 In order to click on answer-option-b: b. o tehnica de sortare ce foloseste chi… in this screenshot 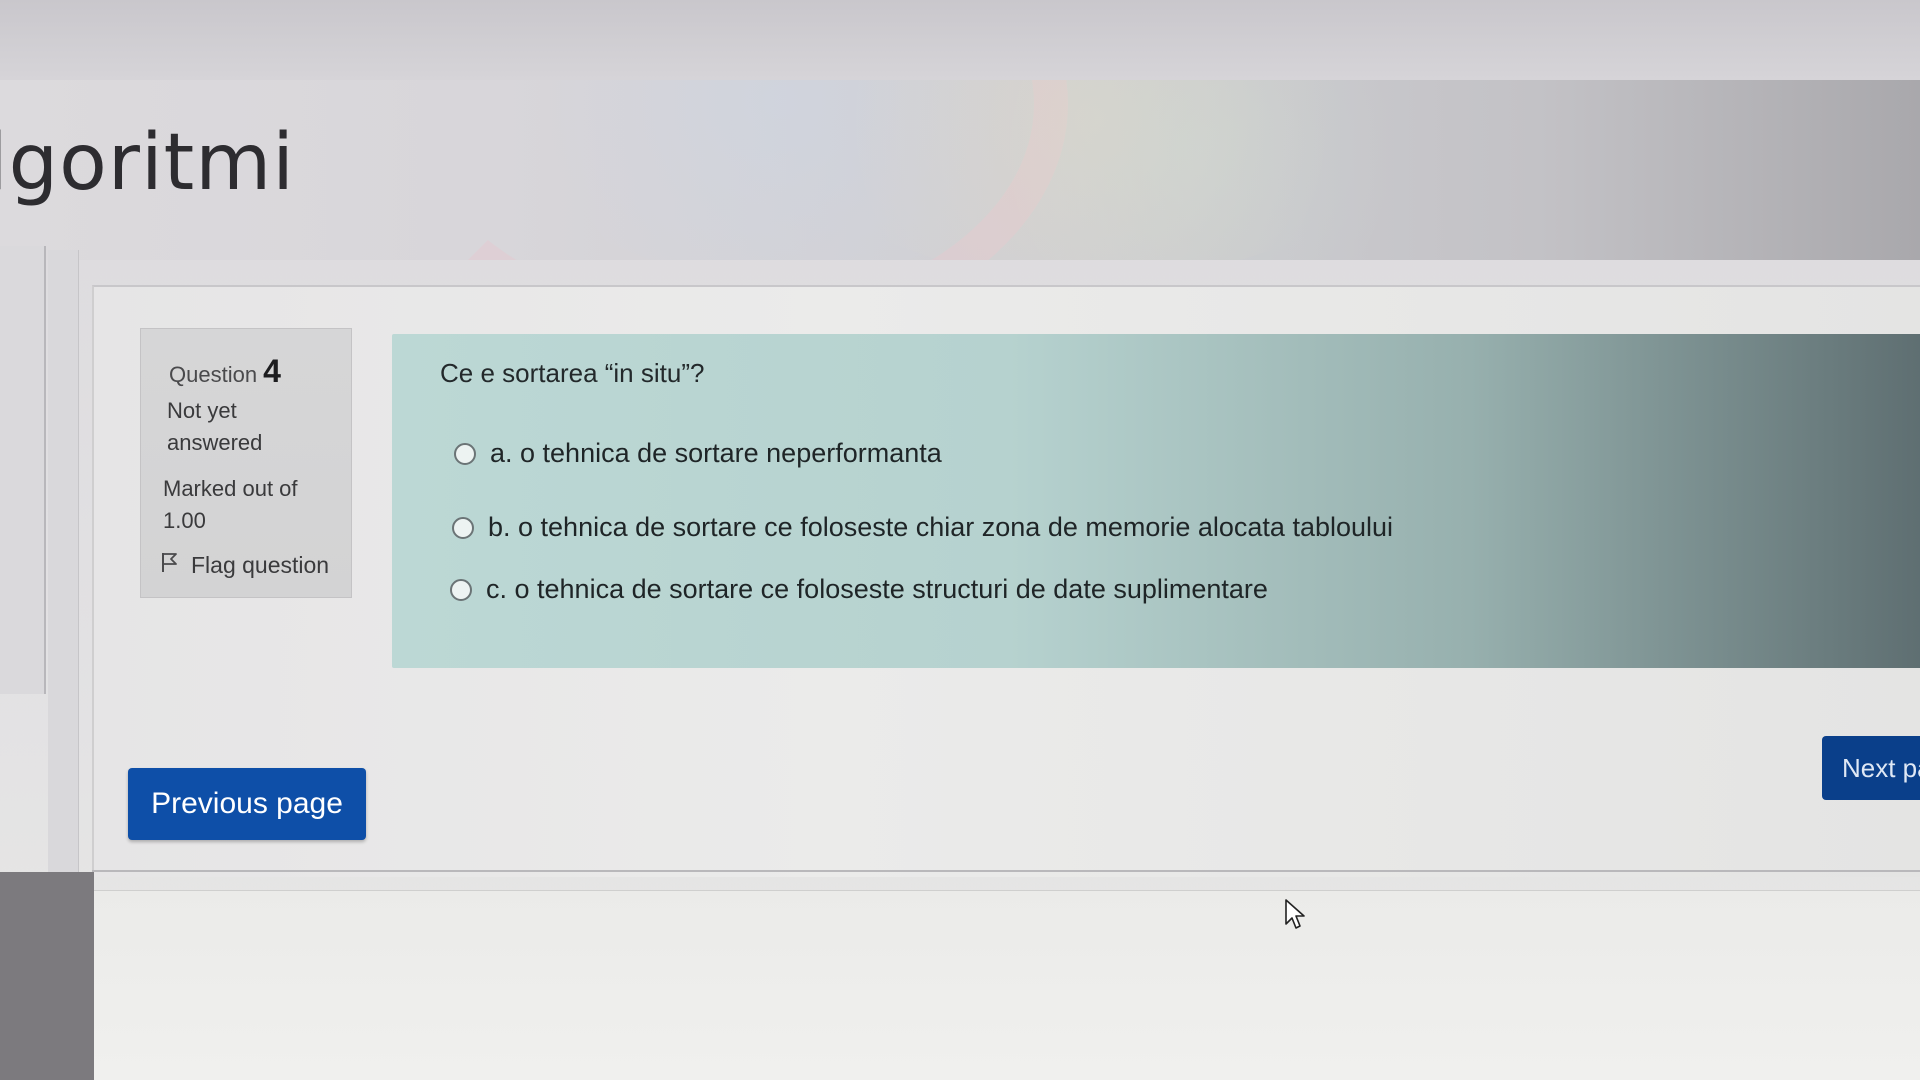, I will do `click(922, 527)`.